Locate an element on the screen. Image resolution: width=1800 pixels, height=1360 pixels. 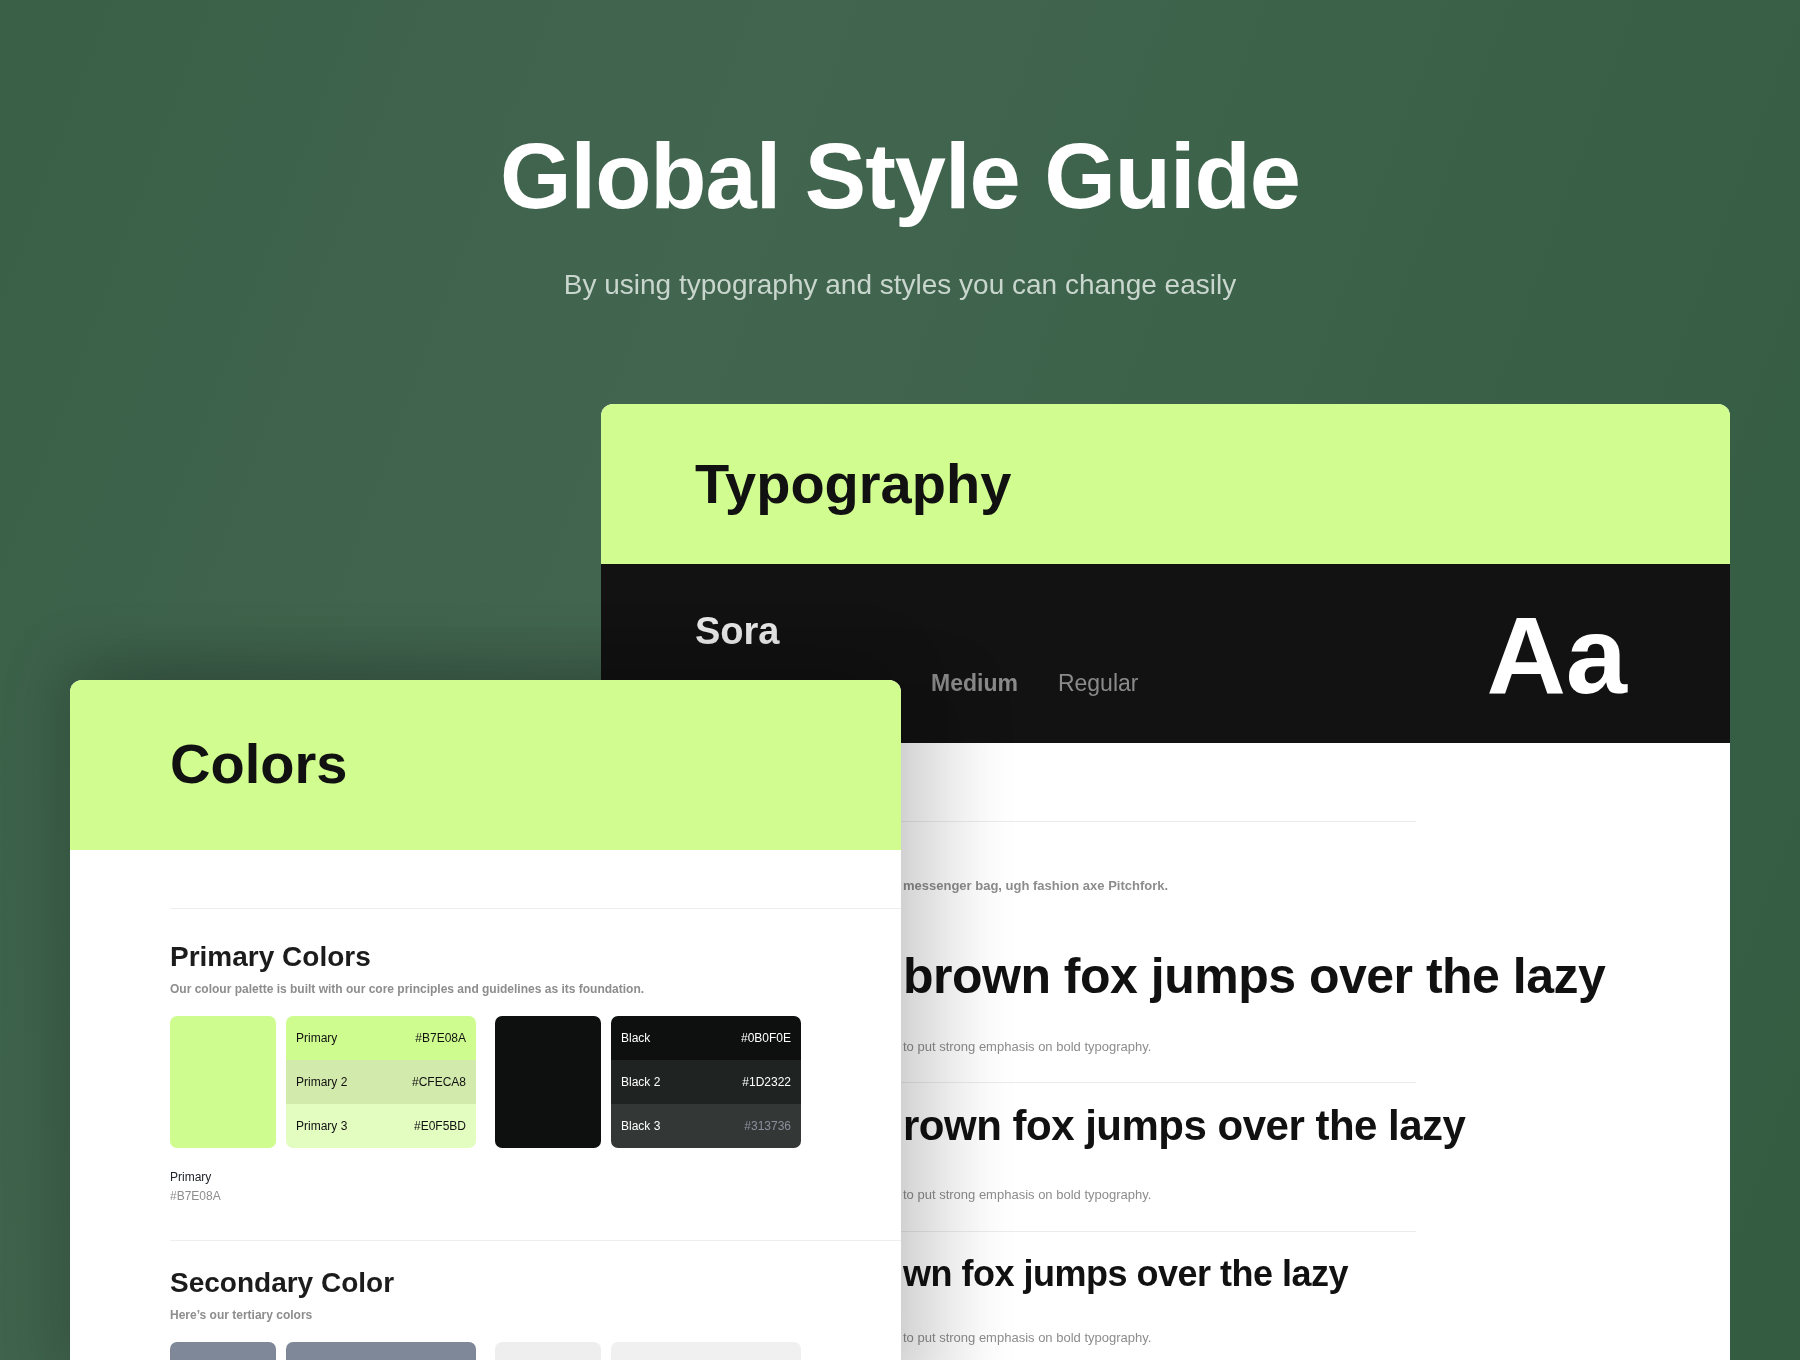
shade-name: Primary 3 is located at coordinates (322, 1126).